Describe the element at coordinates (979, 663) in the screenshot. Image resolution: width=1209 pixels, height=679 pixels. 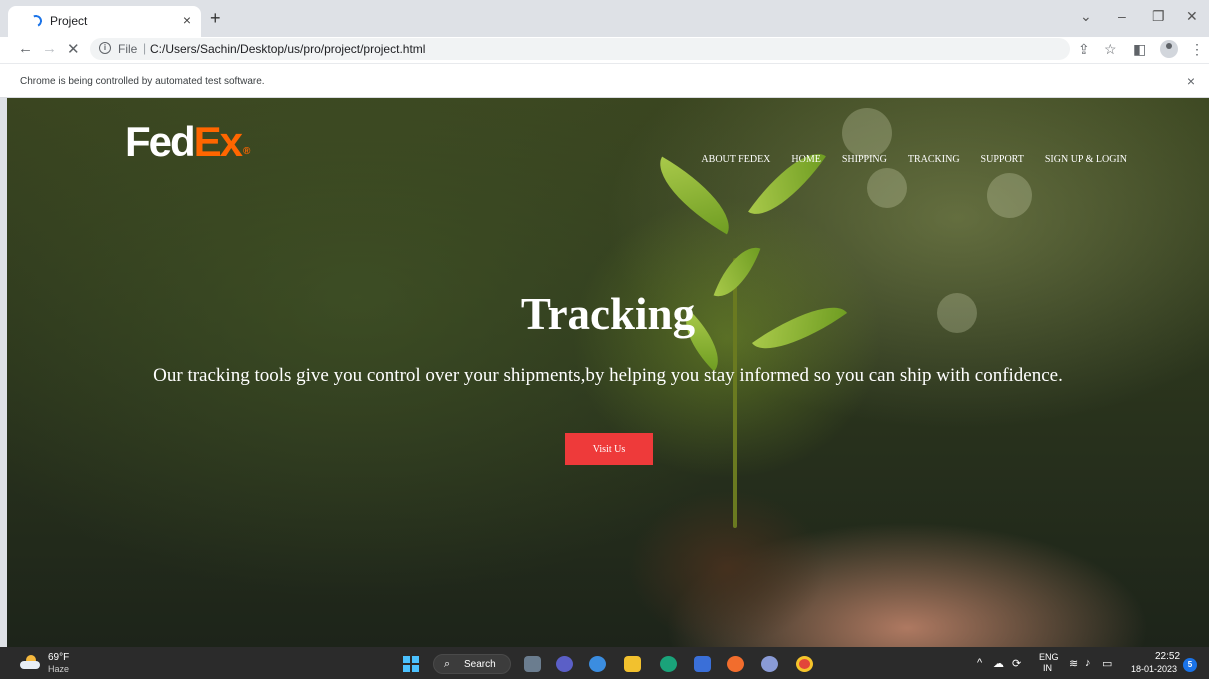
I see `show-hidden-icons-chevron-icon: ^` at that location.